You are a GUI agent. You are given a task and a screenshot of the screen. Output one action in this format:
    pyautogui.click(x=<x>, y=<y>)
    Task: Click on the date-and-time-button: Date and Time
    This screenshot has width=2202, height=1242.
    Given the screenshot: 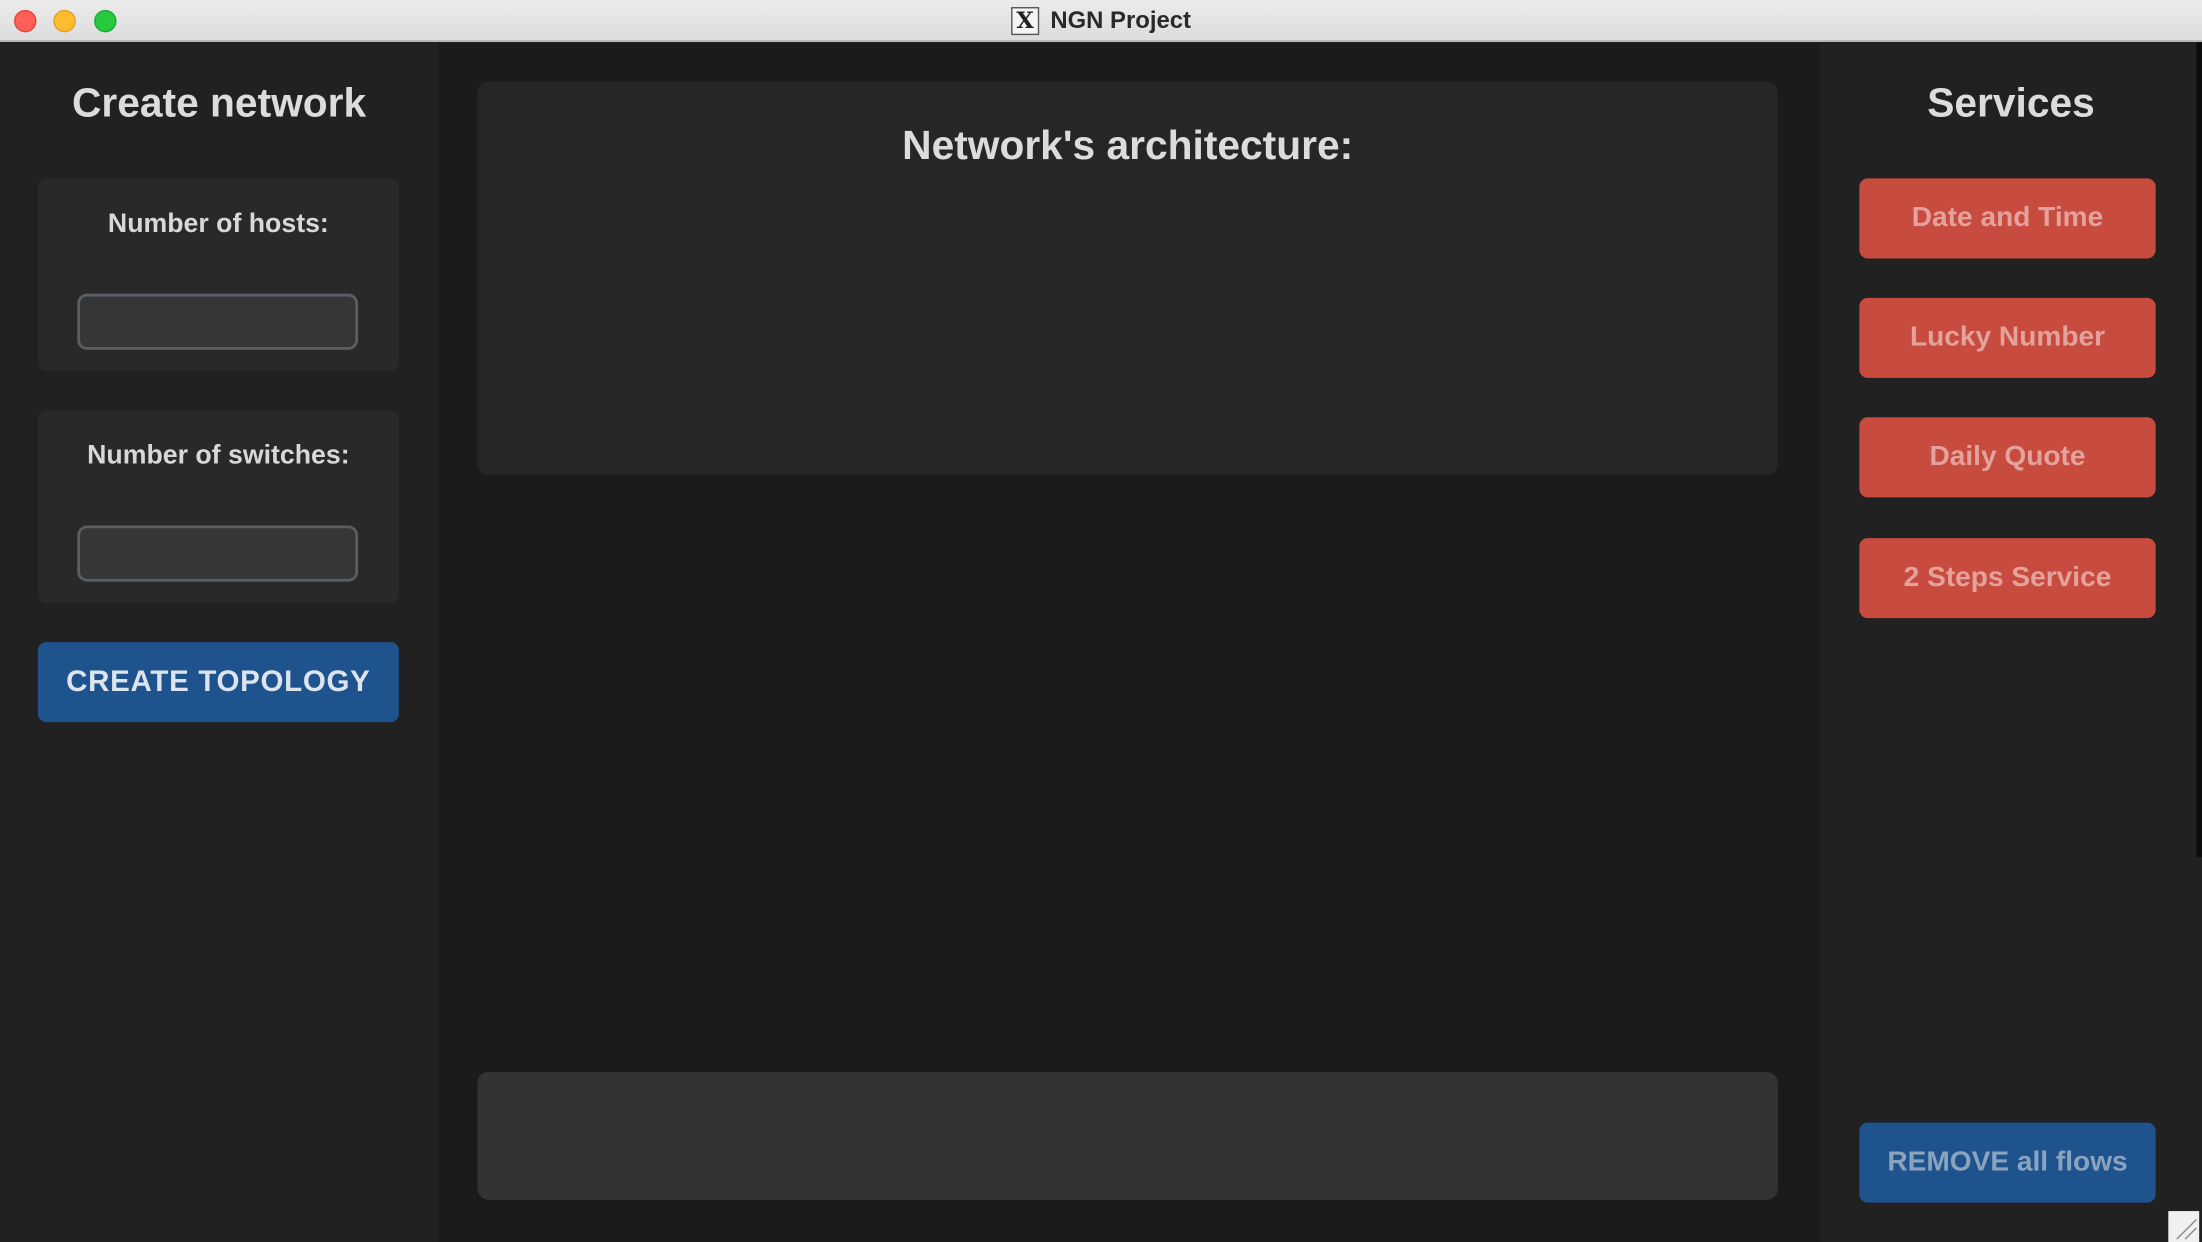 What is the action you would take?
    pyautogui.click(x=2007, y=218)
    